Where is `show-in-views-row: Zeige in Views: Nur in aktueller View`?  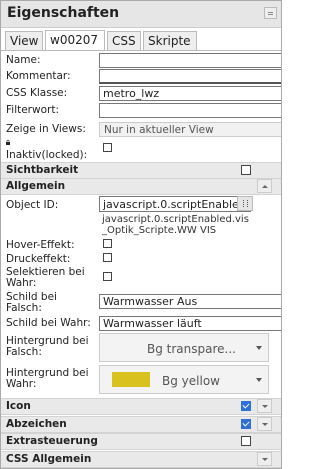 show-in-views-row: Zeige in Views: Nur in aktueller View is located at coordinates (141, 129).